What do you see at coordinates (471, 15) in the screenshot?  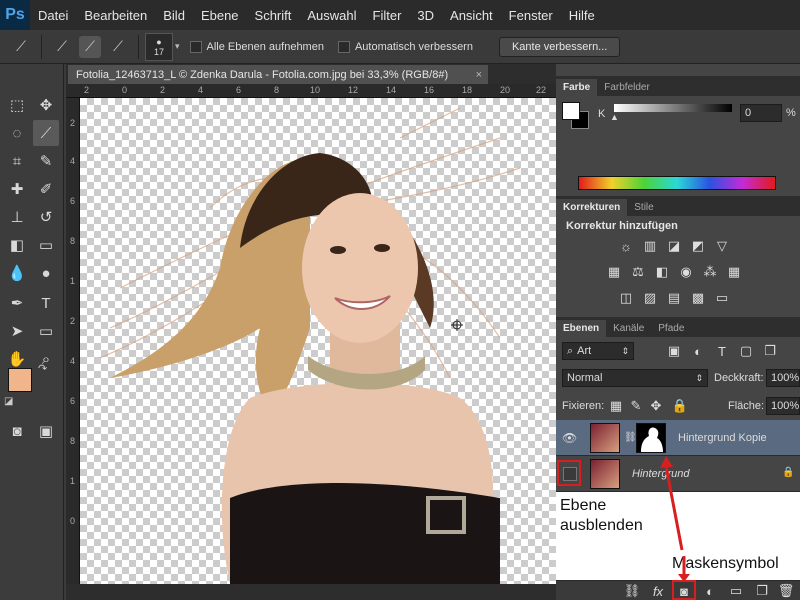 I see `menu-ansicht: Ansicht` at bounding box center [471, 15].